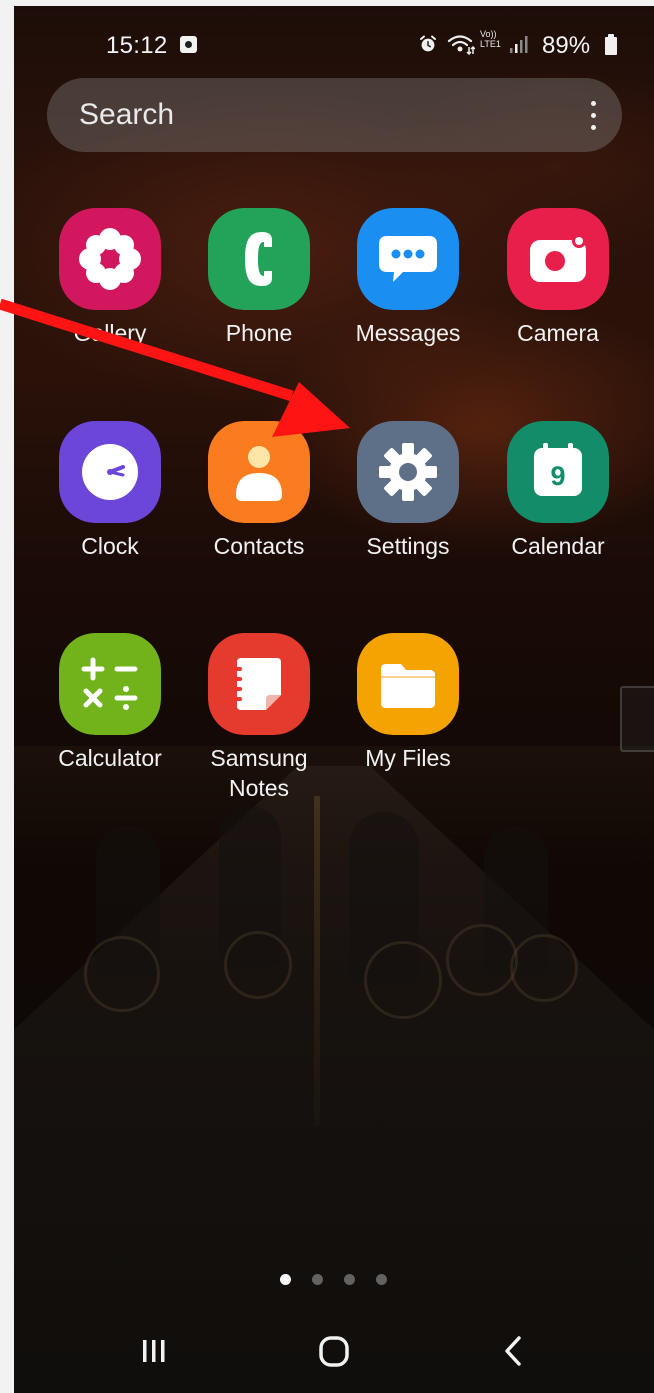  What do you see at coordinates (259, 546) in the screenshot?
I see `app-label: Contacts` at bounding box center [259, 546].